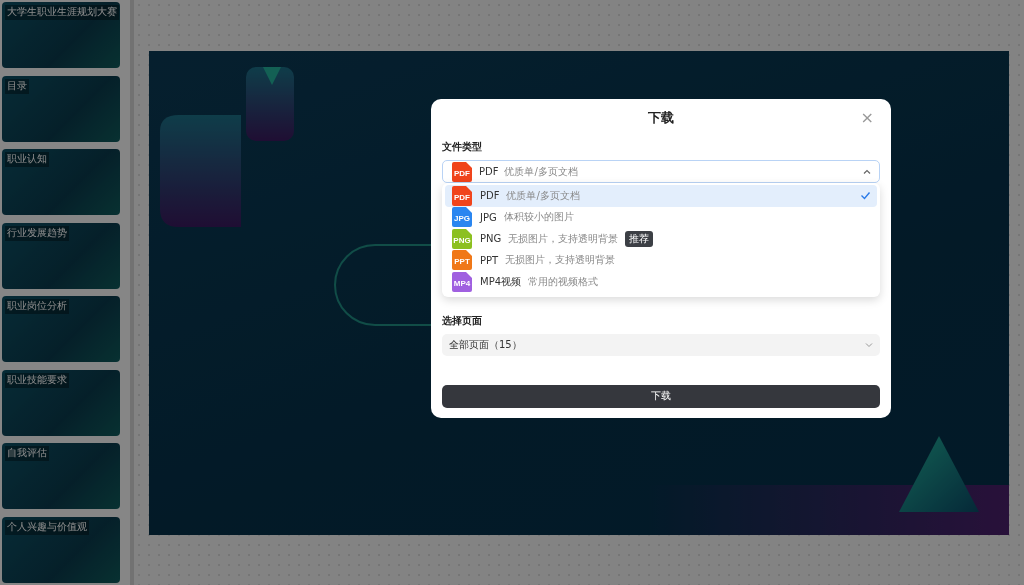  What do you see at coordinates (61, 549) in the screenshot?
I see `slide-thumbnail: 个人兴趣与价值观` at bounding box center [61, 549].